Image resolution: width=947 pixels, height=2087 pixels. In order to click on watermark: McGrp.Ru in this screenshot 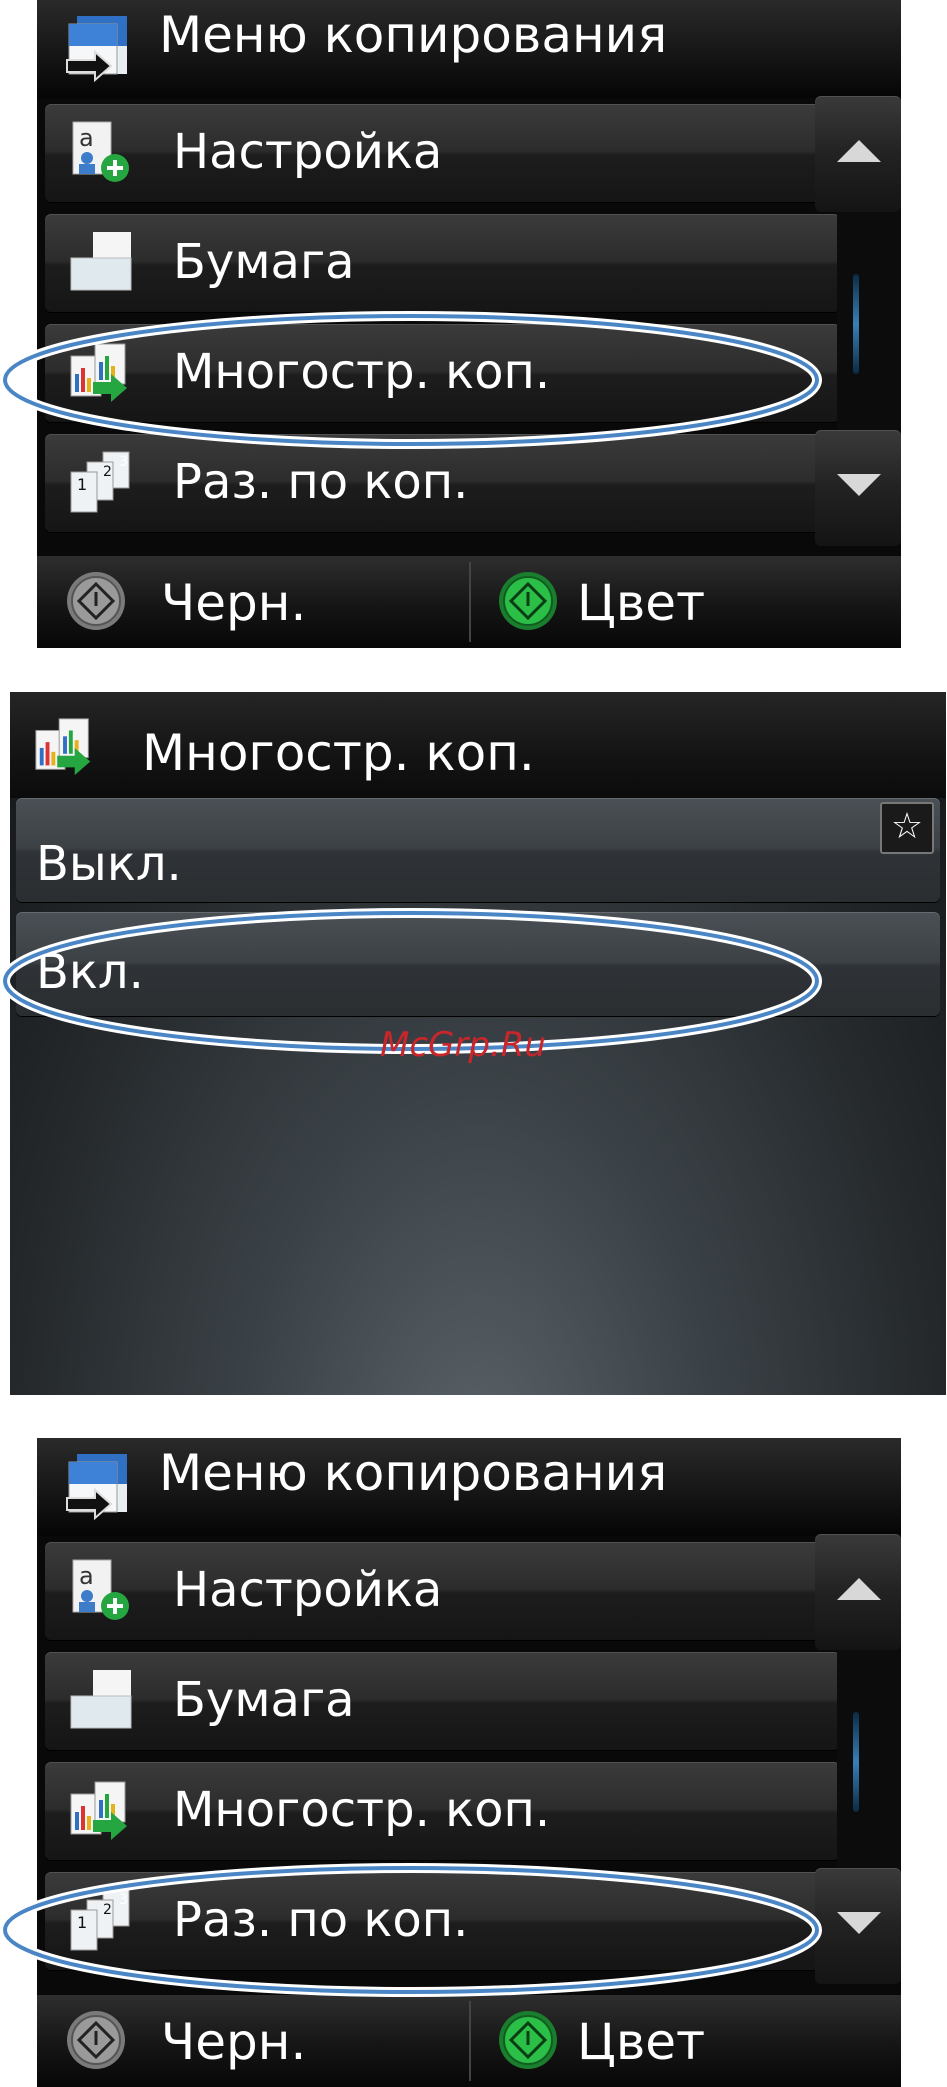, I will do `click(463, 1045)`.